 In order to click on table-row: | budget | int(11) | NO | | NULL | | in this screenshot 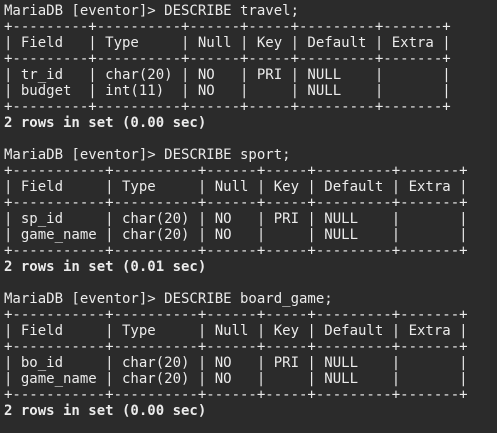, I will do `click(227, 91)`.